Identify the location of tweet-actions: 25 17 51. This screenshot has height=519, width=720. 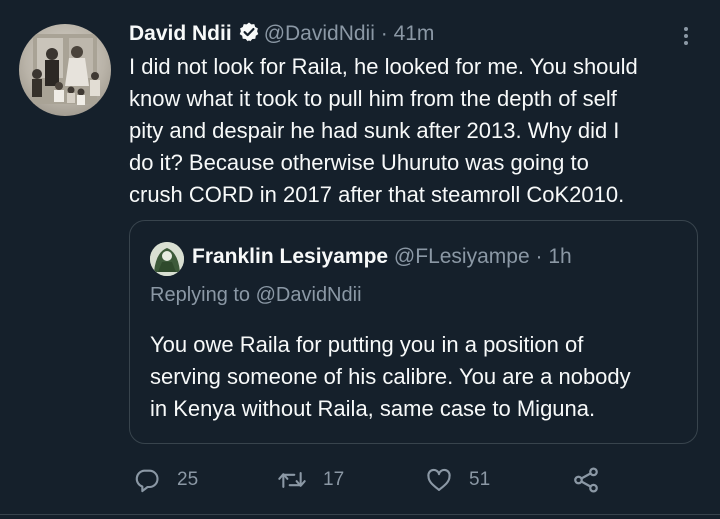
(409, 480).